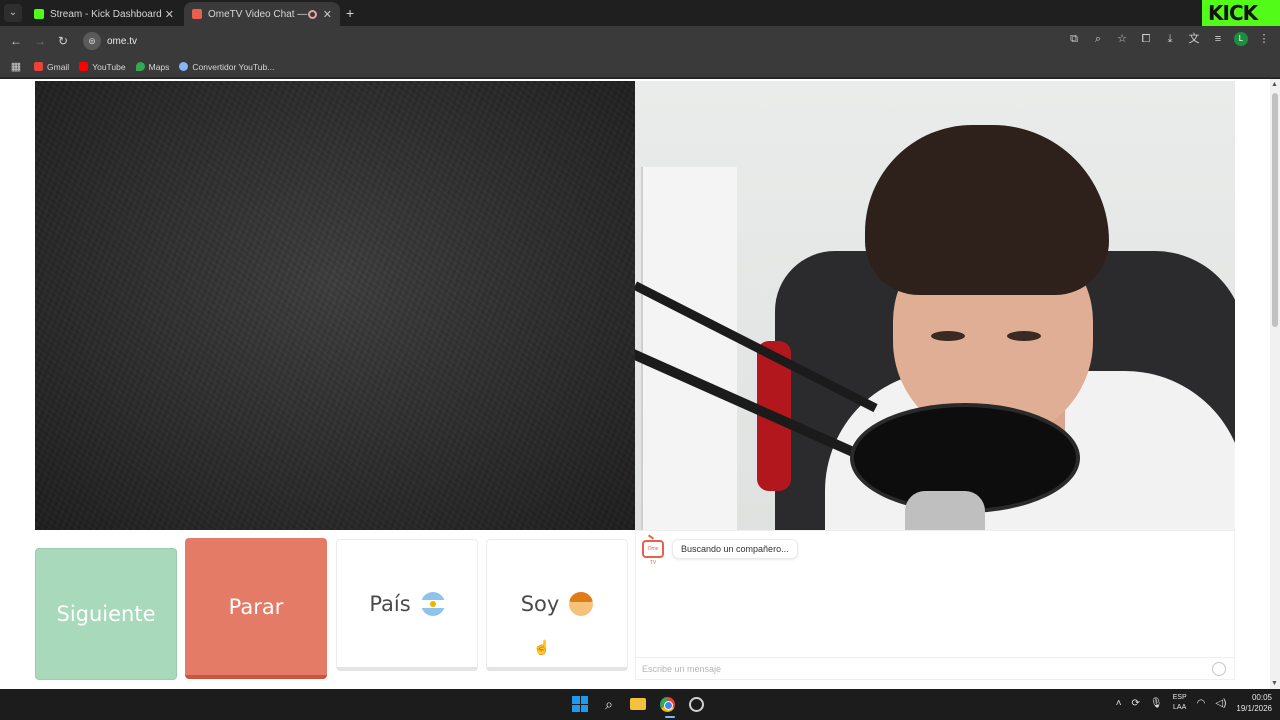  Describe the element at coordinates (1218, 39) in the screenshot. I see `media-controls-icon: ≡` at that location.